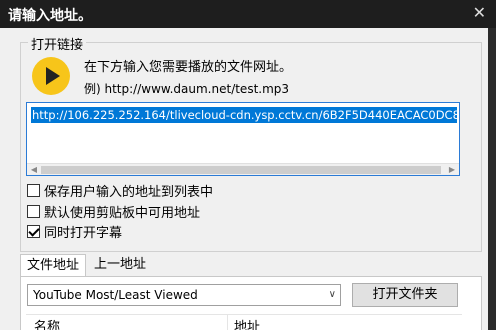  I want to click on window-edge, so click(492, 179).